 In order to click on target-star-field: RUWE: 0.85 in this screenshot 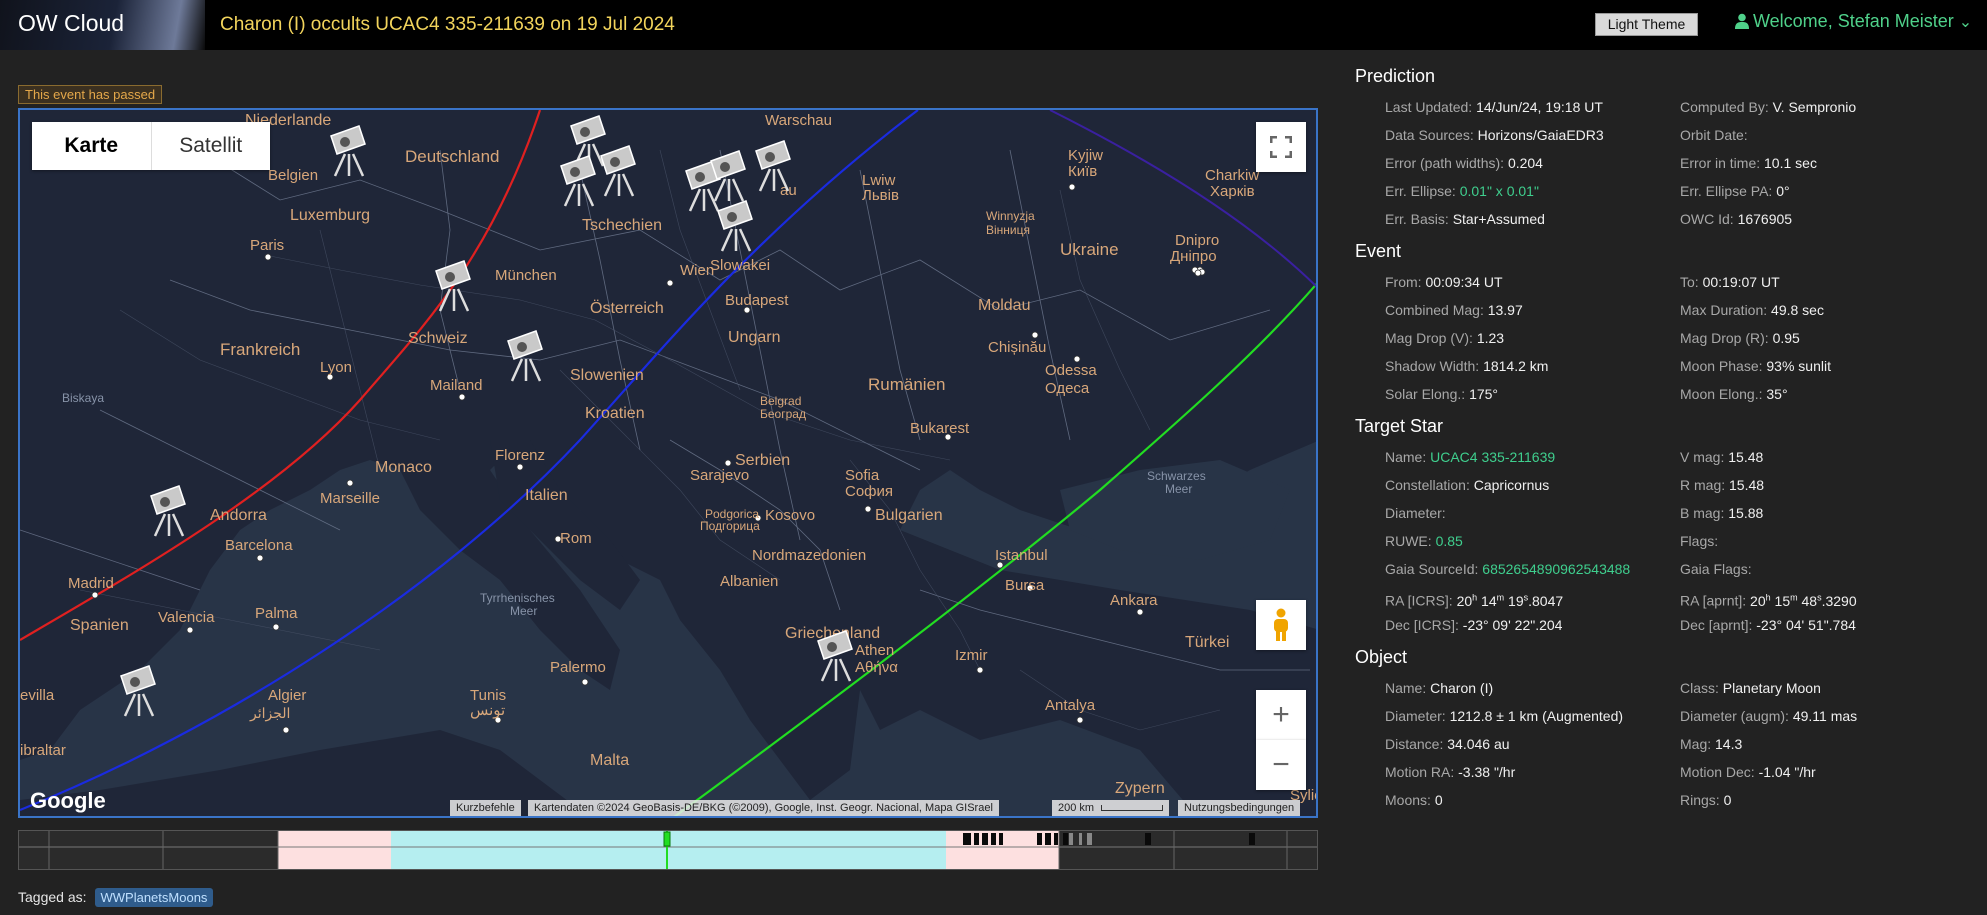, I will do `click(1532, 541)`.